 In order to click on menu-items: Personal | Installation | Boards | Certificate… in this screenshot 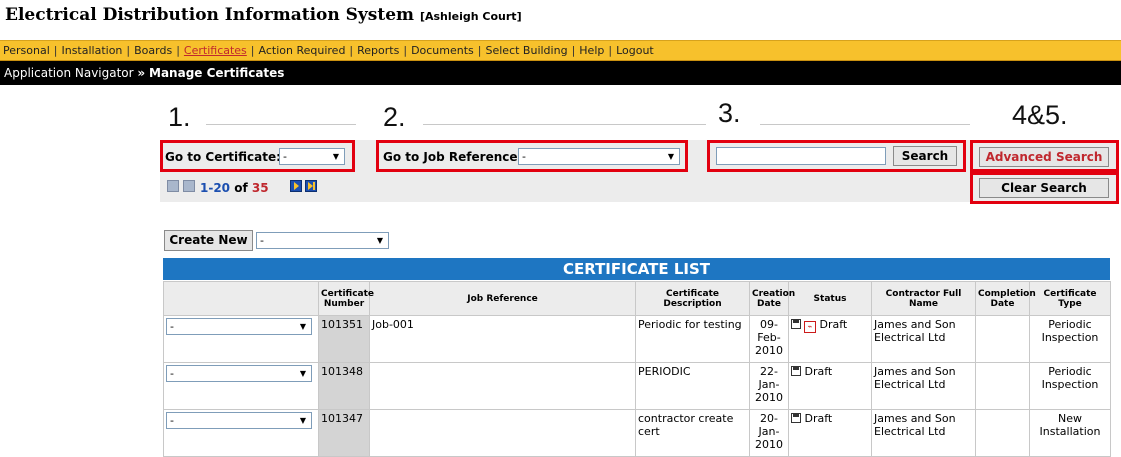, I will do `click(328, 50)`.